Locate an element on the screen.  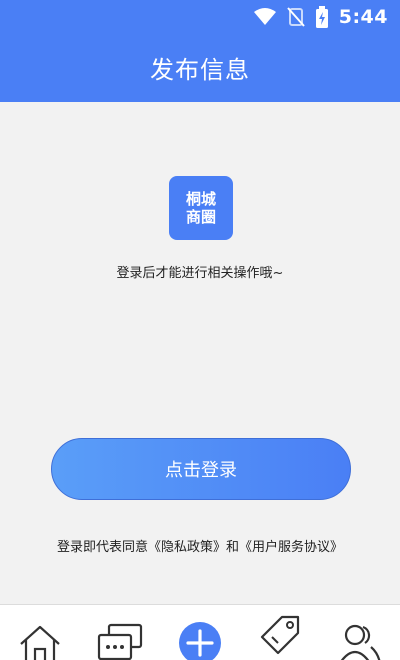
tab-publish is located at coordinates (200, 632).